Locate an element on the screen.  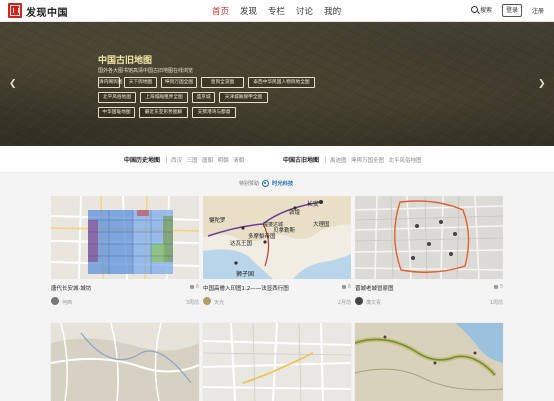
category-item: 明朝 is located at coordinates (223, 160).